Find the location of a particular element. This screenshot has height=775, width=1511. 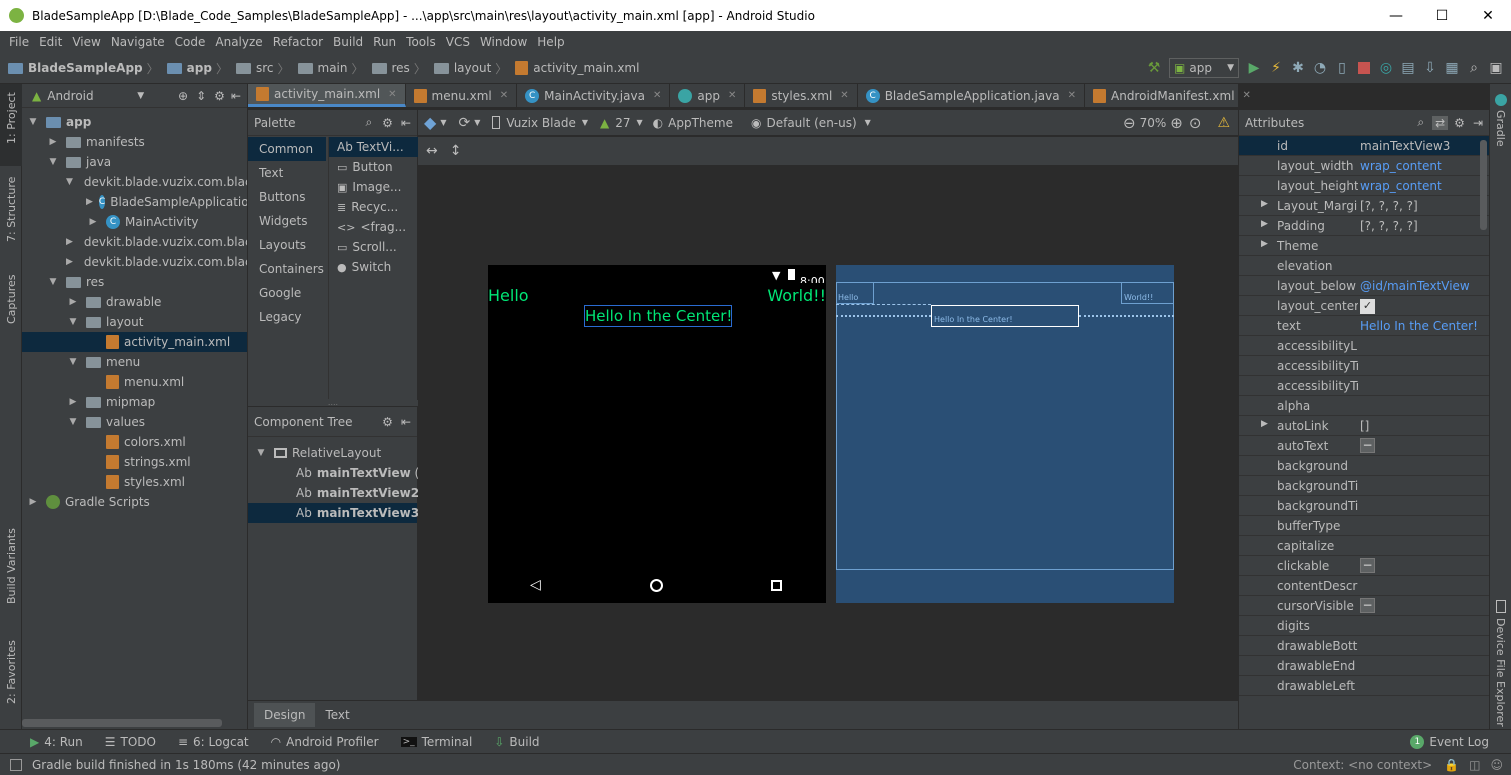

run-icon: ▶ is located at coordinates (1254, 68).